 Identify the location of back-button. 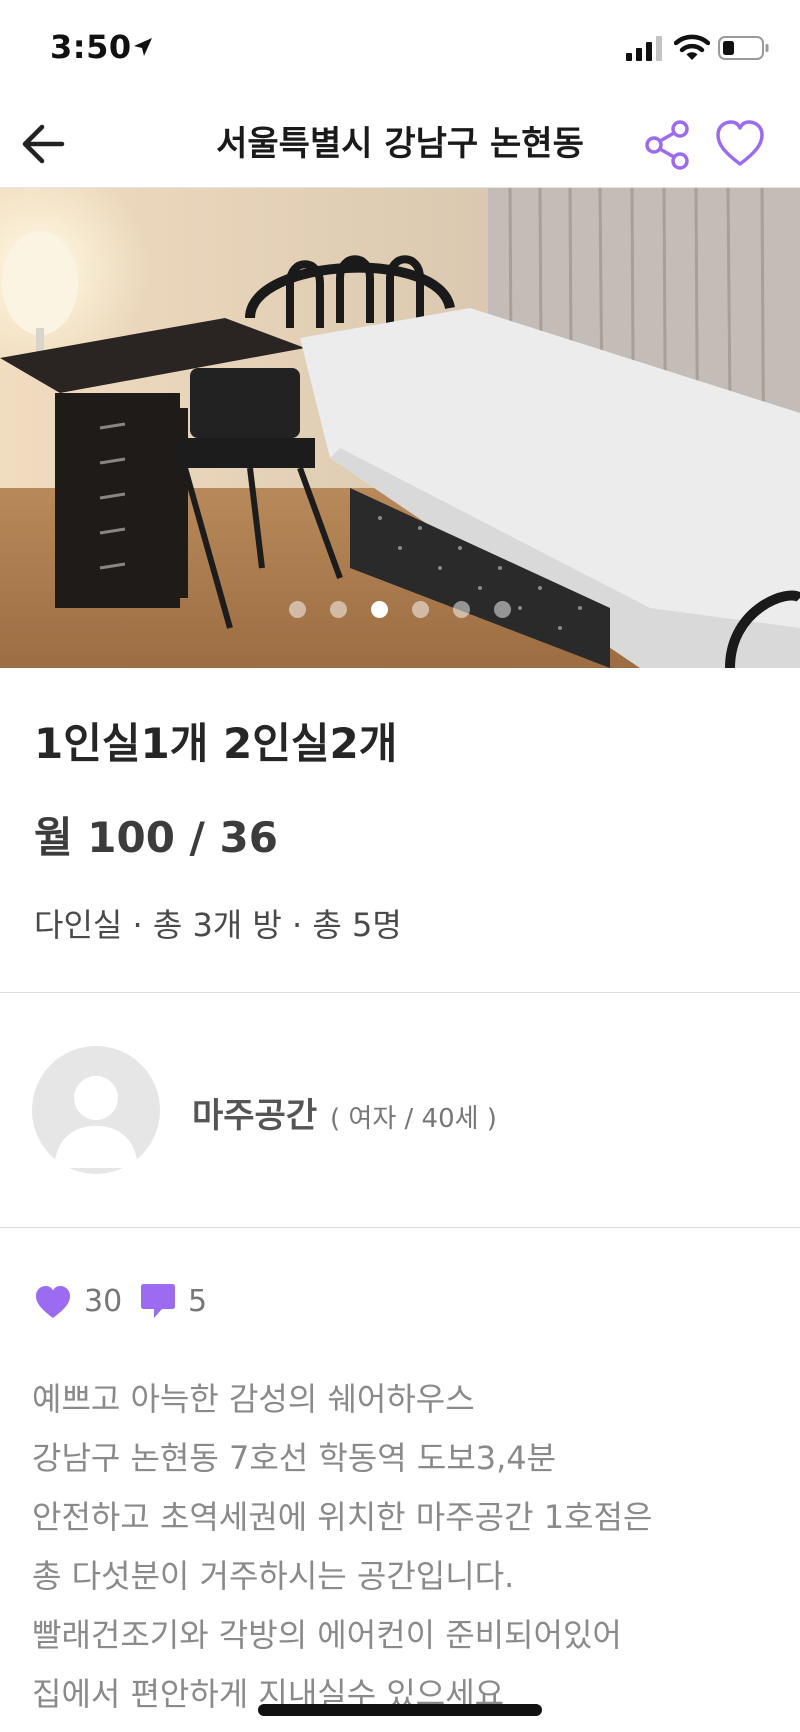
(44, 144).